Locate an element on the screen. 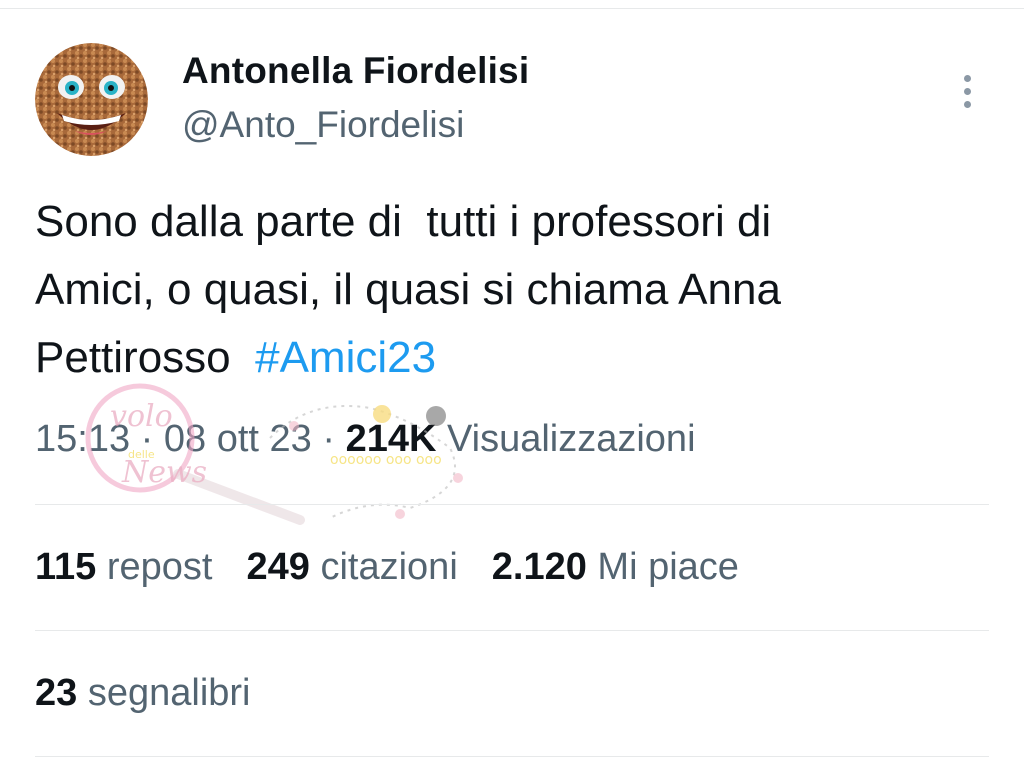  avatar is located at coordinates (91, 99).